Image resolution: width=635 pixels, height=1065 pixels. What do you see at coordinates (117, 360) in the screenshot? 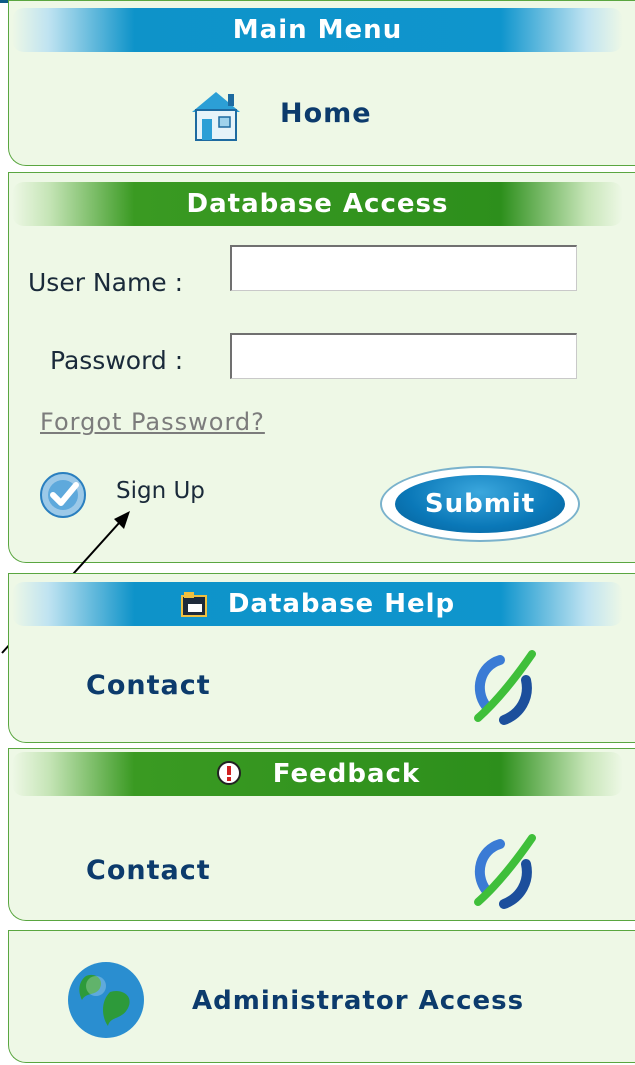
I see `password-label: Password :` at bounding box center [117, 360].